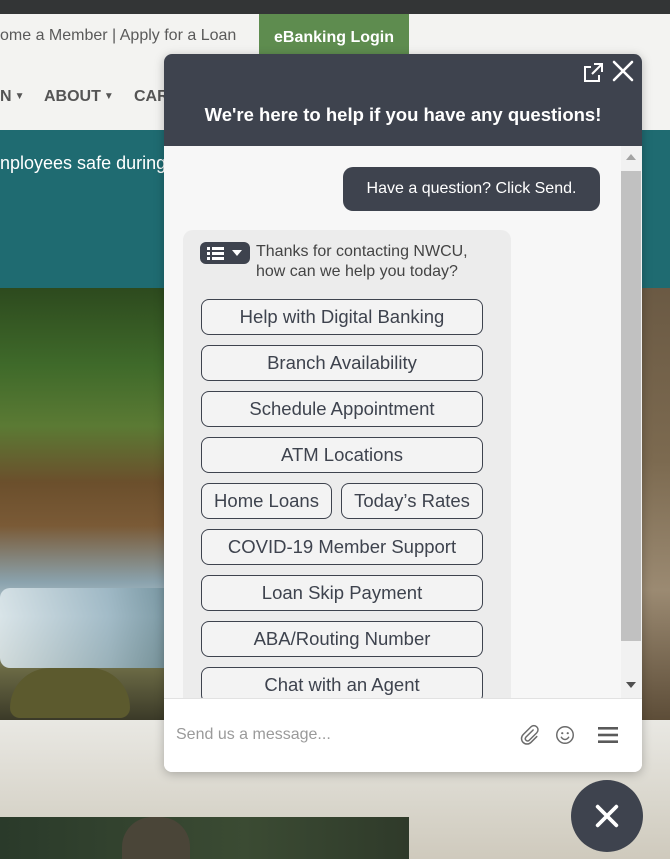 This screenshot has height=859, width=670. Describe the element at coordinates (565, 735) in the screenshot. I see `smiley-icon` at that location.